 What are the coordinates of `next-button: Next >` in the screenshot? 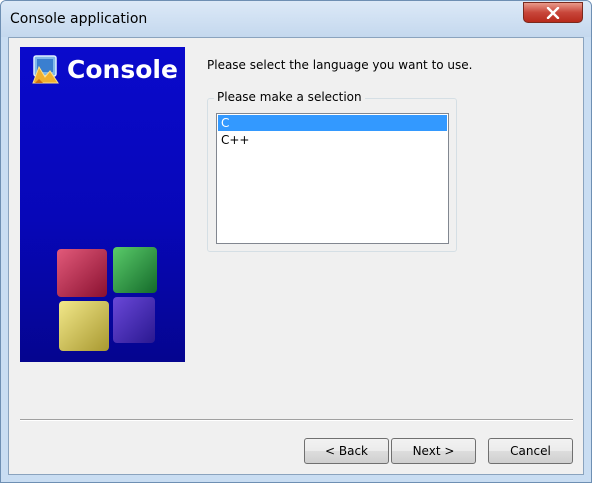 It's located at (433, 451).